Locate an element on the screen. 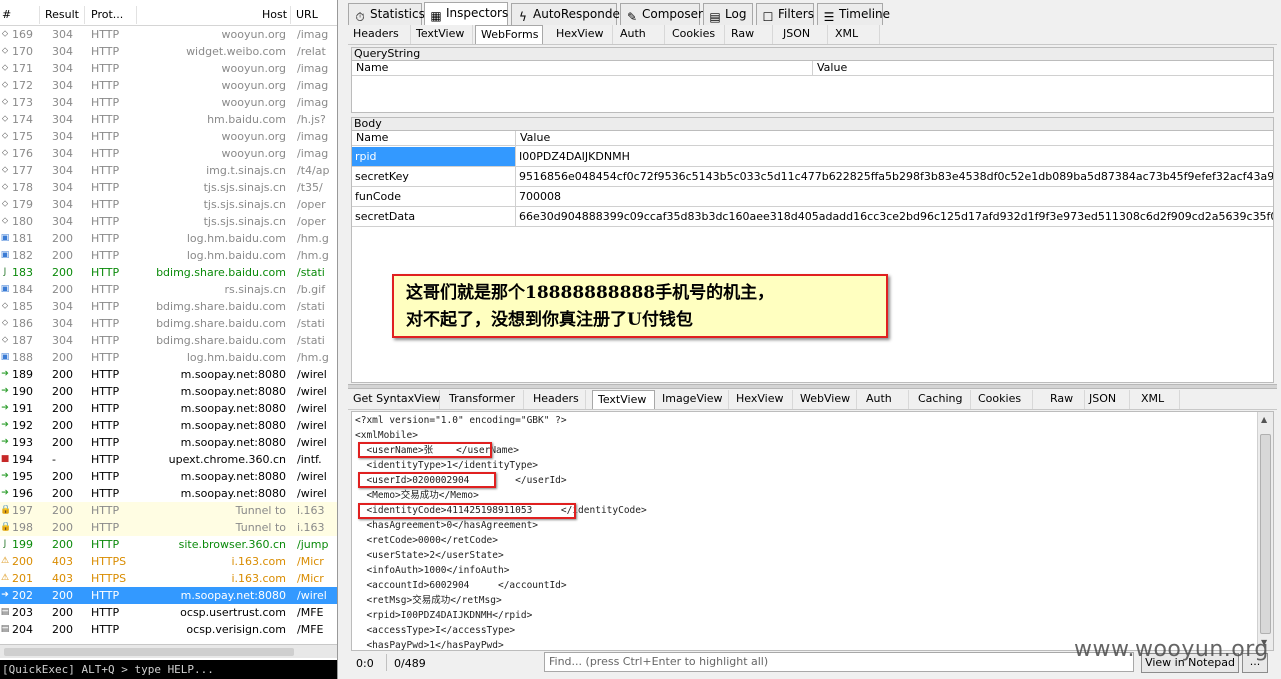  session-row: ➔ 192 200 HTTP m.soopay.net:8080/wirel is located at coordinates (168, 425).